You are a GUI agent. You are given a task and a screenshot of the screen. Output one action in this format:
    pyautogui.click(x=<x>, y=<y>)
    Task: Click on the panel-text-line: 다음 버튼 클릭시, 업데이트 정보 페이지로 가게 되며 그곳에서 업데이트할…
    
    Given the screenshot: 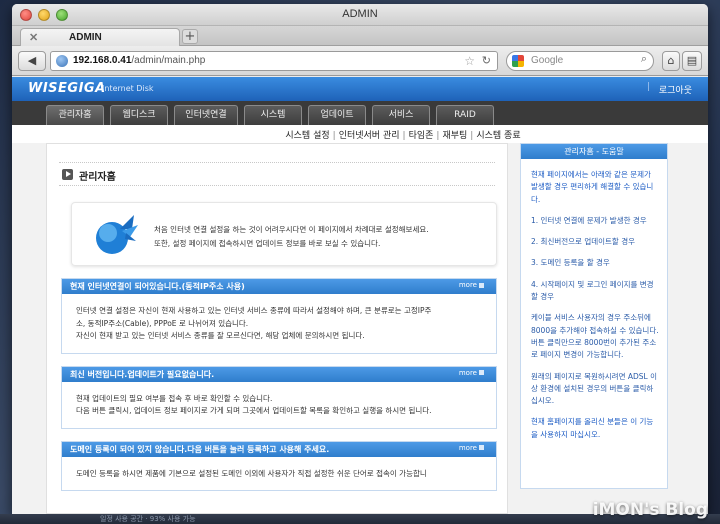 What is the action you would take?
    pyautogui.click(x=254, y=410)
    